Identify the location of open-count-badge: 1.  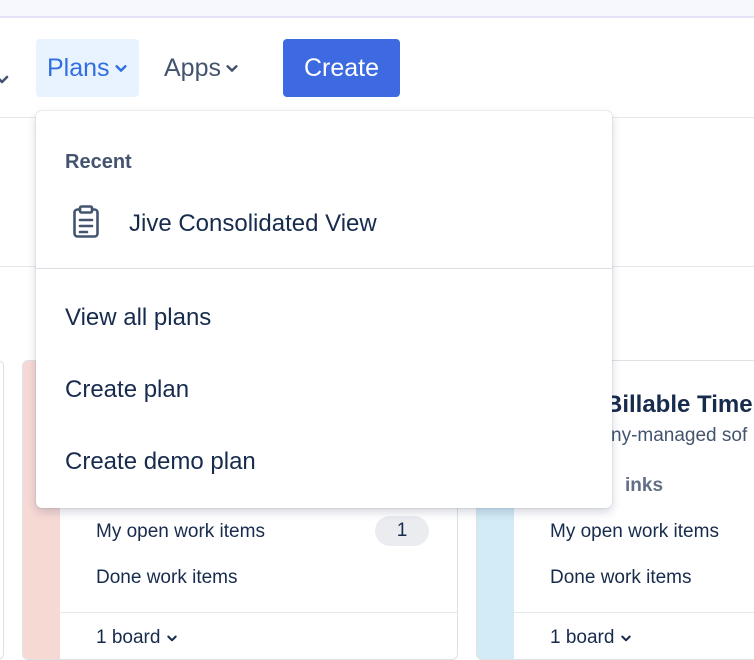
(402, 531).